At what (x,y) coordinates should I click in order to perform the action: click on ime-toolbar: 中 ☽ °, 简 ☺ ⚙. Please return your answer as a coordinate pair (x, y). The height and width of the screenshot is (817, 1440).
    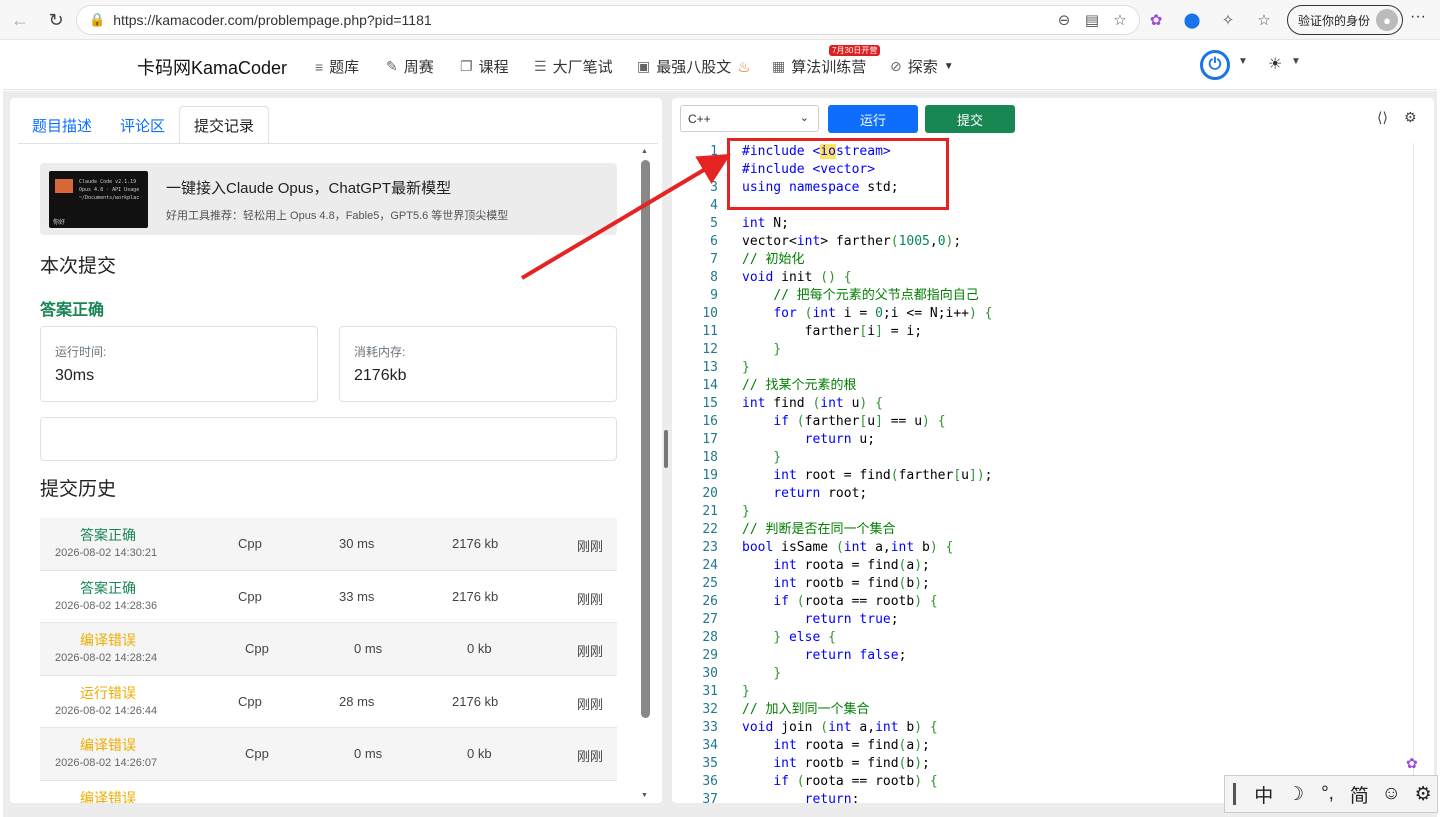
    Looking at the image, I should click on (1331, 794).